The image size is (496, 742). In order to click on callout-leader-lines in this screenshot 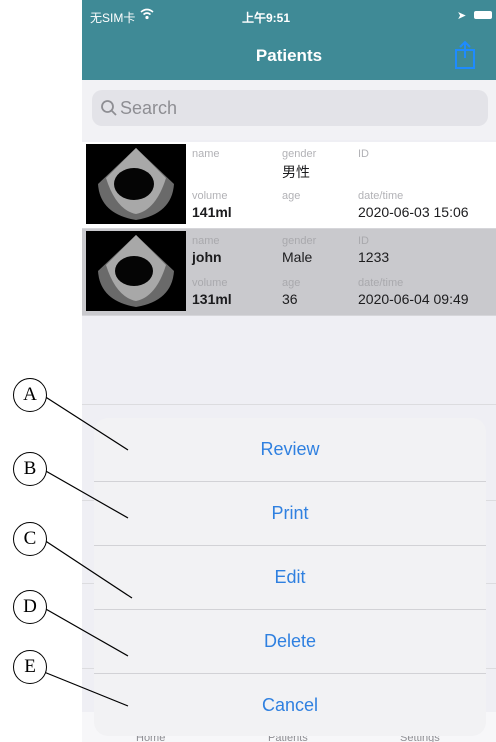, I will do `click(88, 551)`.